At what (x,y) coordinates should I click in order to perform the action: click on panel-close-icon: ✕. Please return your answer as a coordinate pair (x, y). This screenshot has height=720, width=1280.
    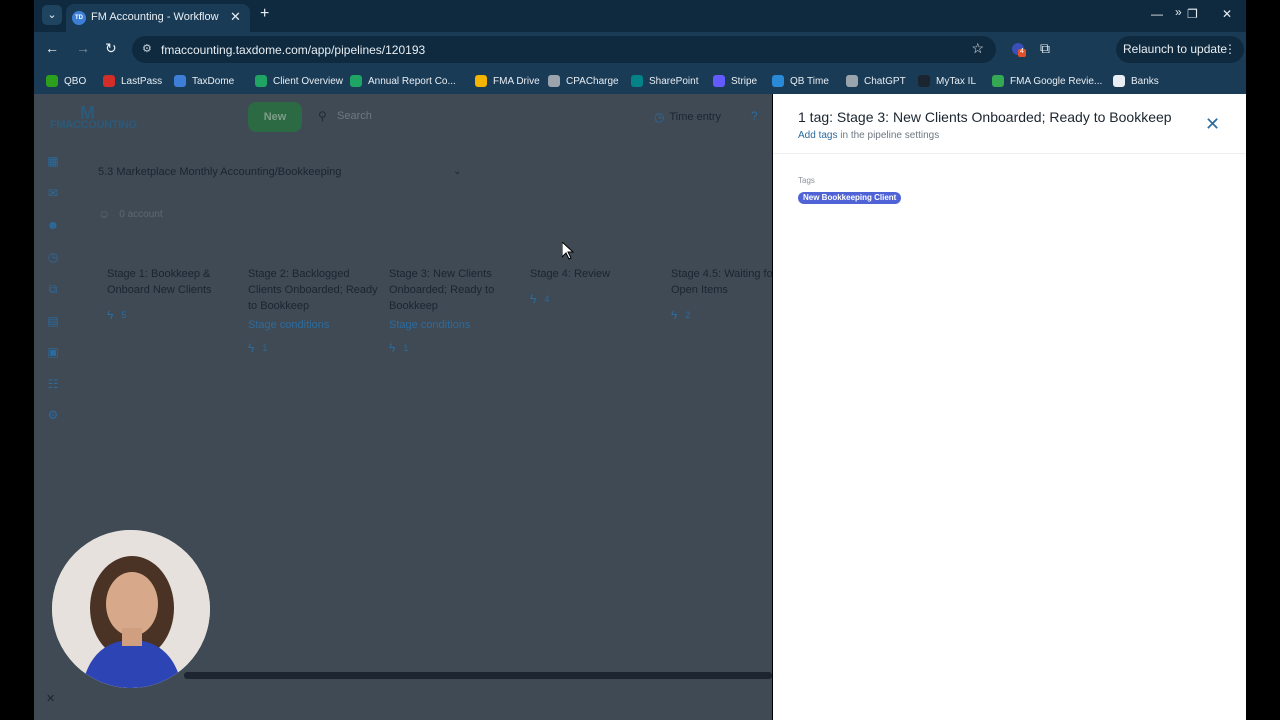
    Looking at the image, I should click on (1212, 124).